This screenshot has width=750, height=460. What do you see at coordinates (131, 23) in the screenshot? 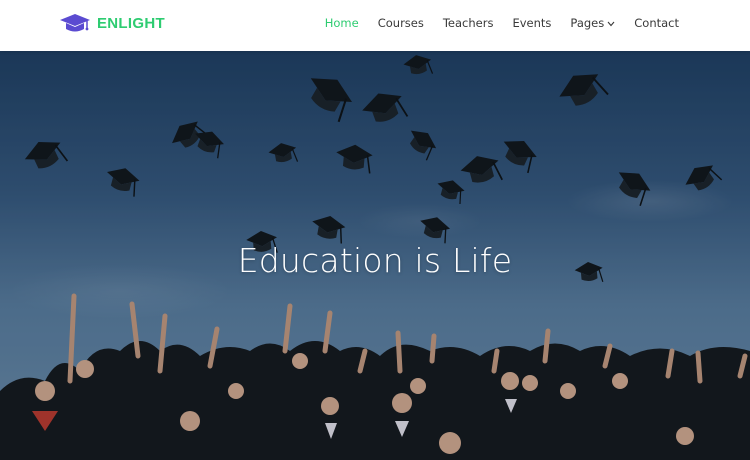
I see `brand-name: ENLIGHT` at bounding box center [131, 23].